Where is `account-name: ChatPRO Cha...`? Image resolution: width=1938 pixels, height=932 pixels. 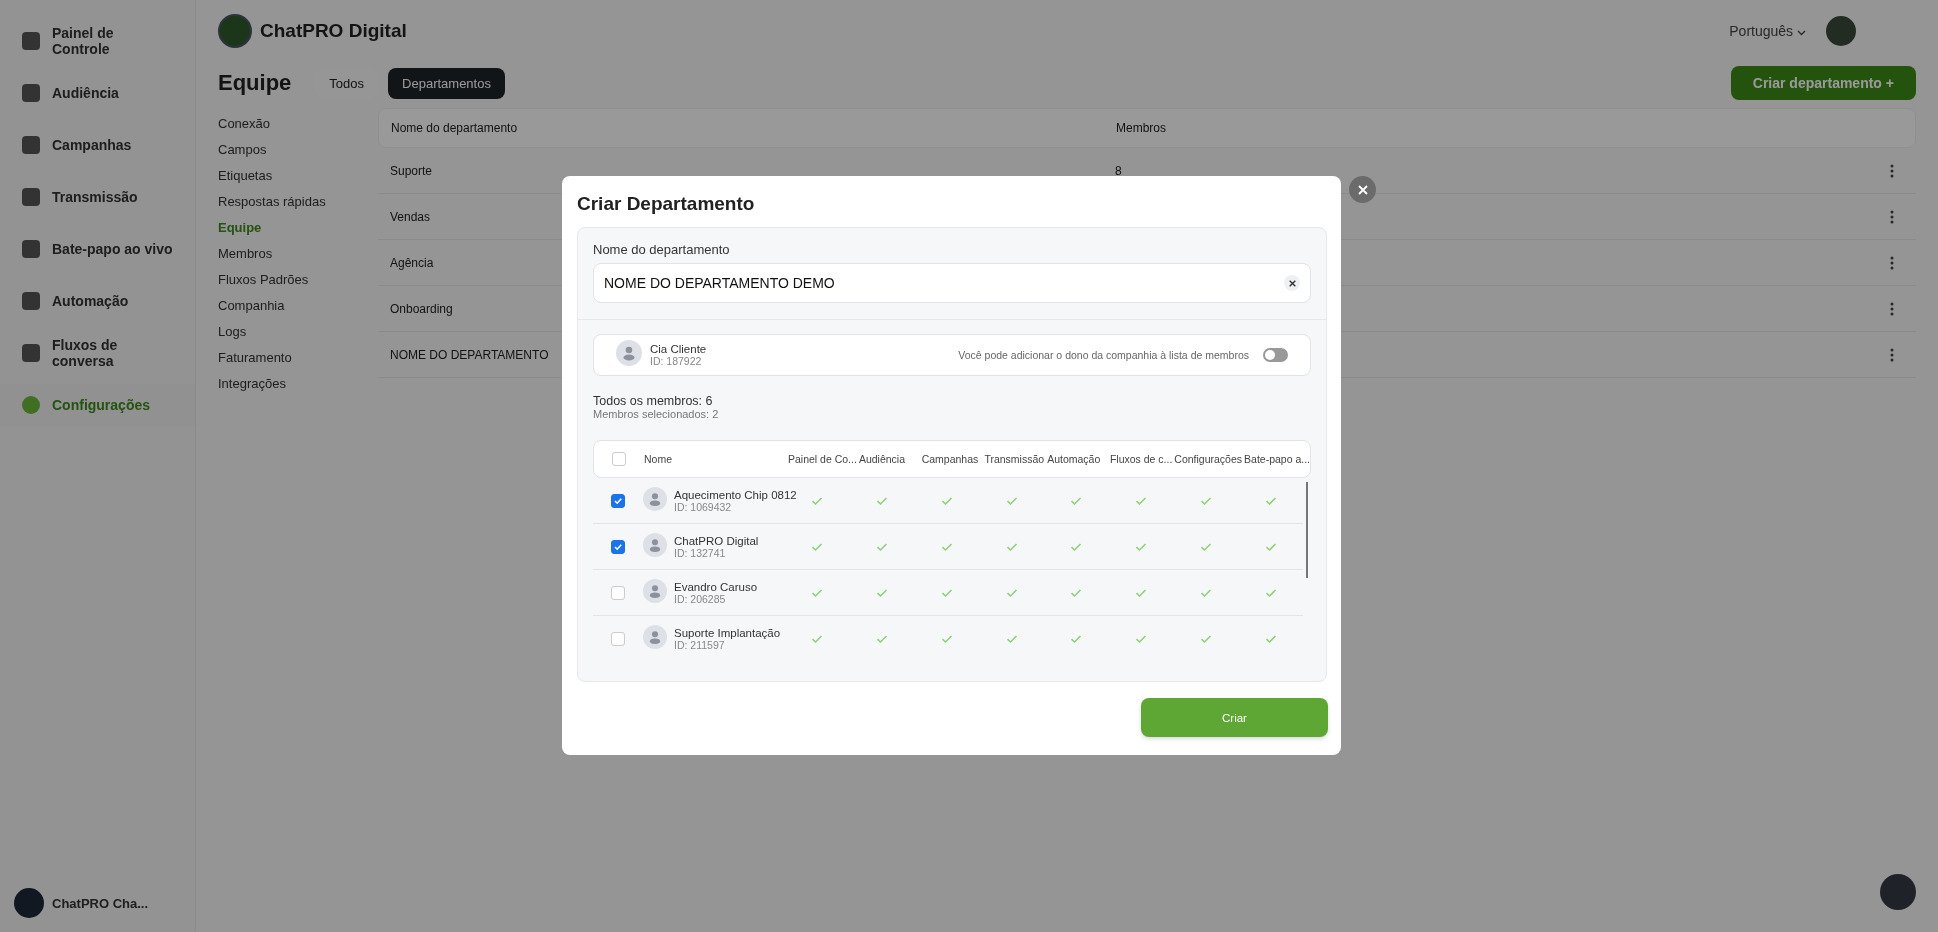 account-name: ChatPRO Cha... is located at coordinates (100, 903).